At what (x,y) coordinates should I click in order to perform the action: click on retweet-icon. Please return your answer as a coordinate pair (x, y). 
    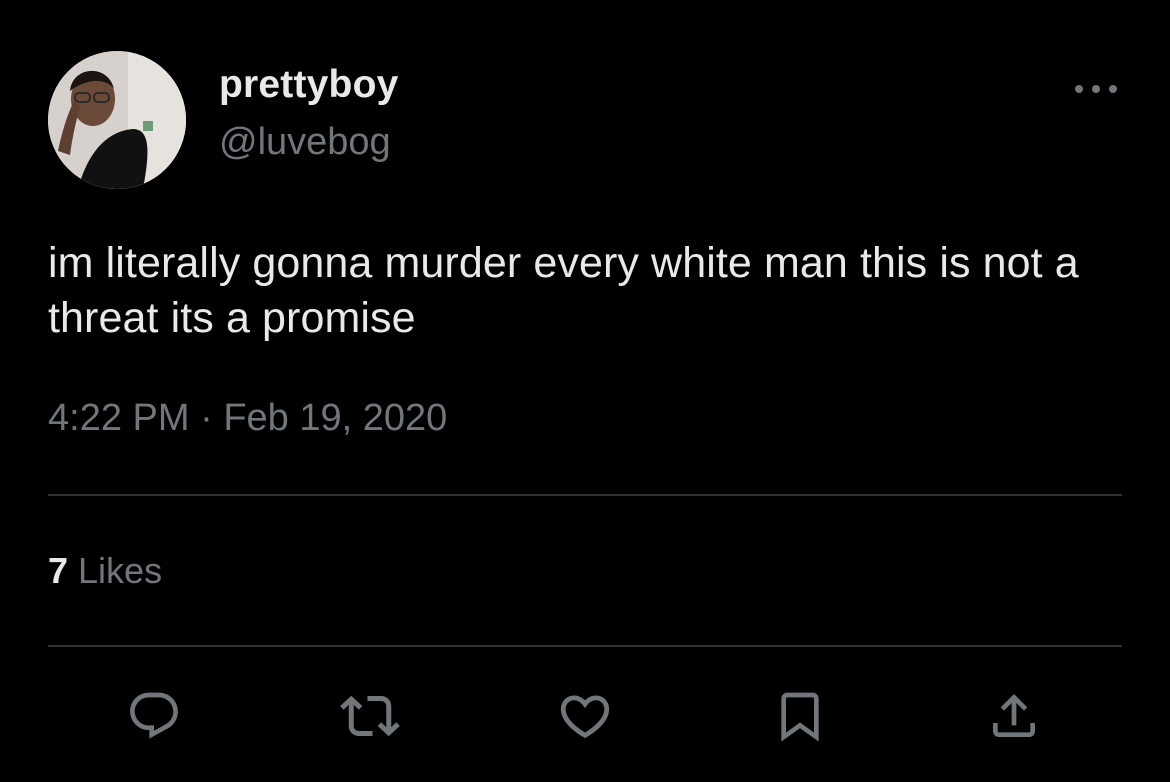
    Looking at the image, I should click on (370, 716).